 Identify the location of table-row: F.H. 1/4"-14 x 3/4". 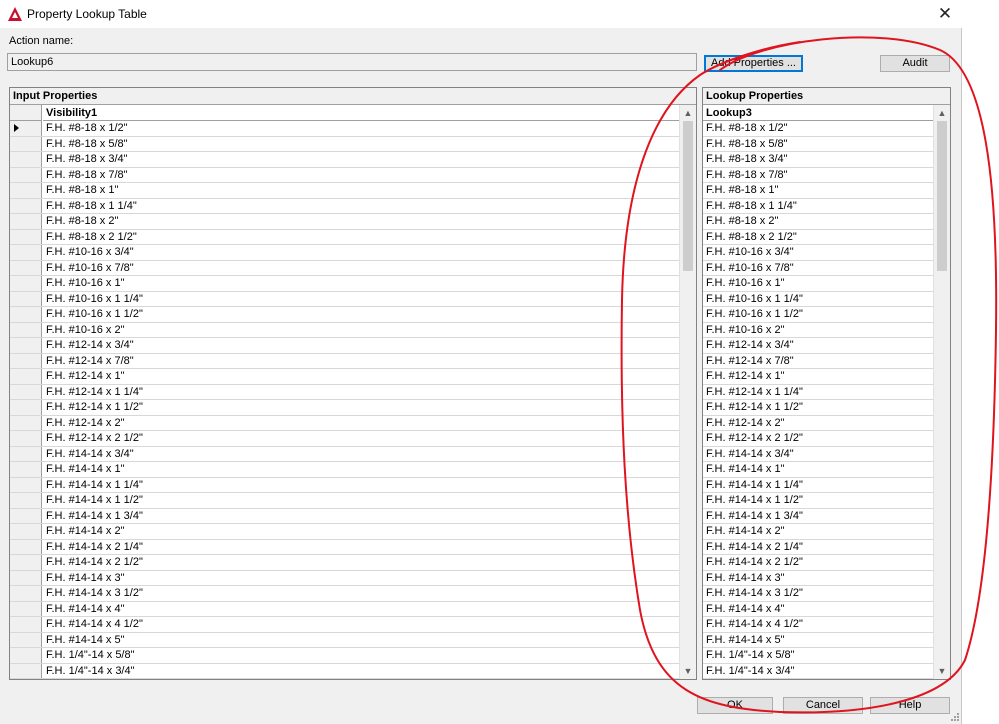
(818, 671).